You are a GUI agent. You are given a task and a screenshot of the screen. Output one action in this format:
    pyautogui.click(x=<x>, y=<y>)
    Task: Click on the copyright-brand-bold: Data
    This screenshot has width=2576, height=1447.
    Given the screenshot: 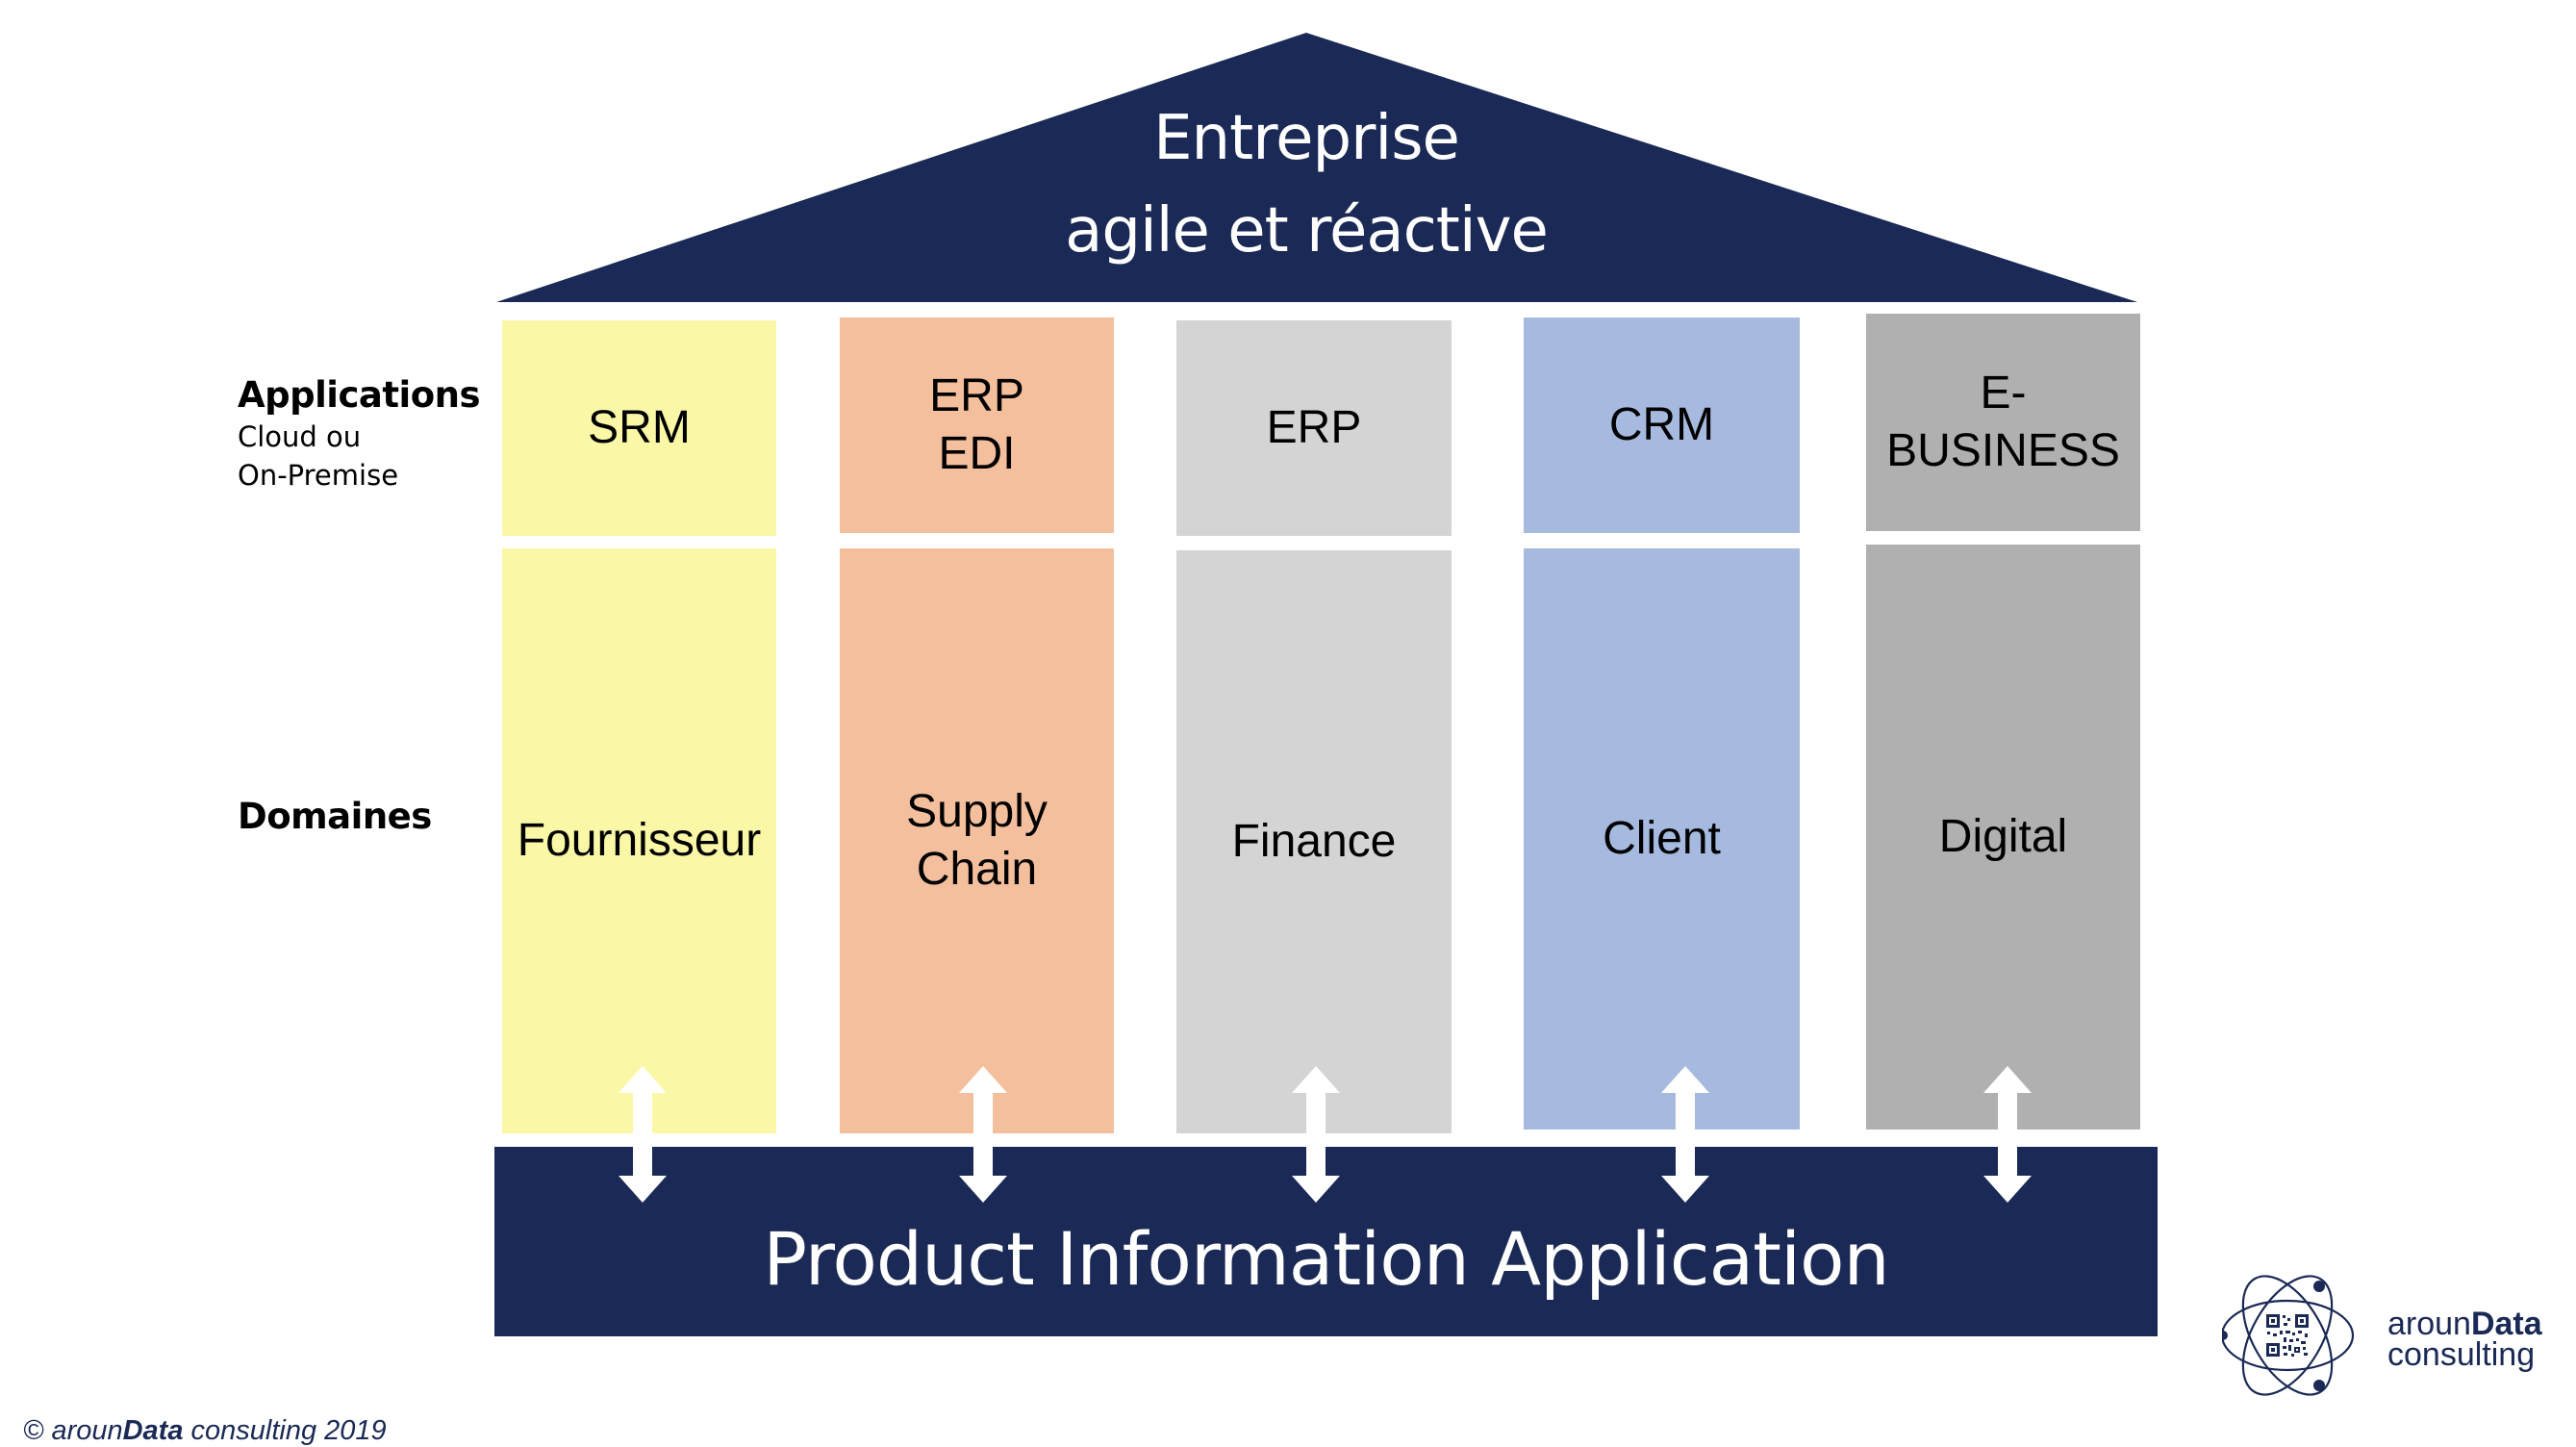 What is the action you would take?
    pyautogui.click(x=153, y=1430)
    